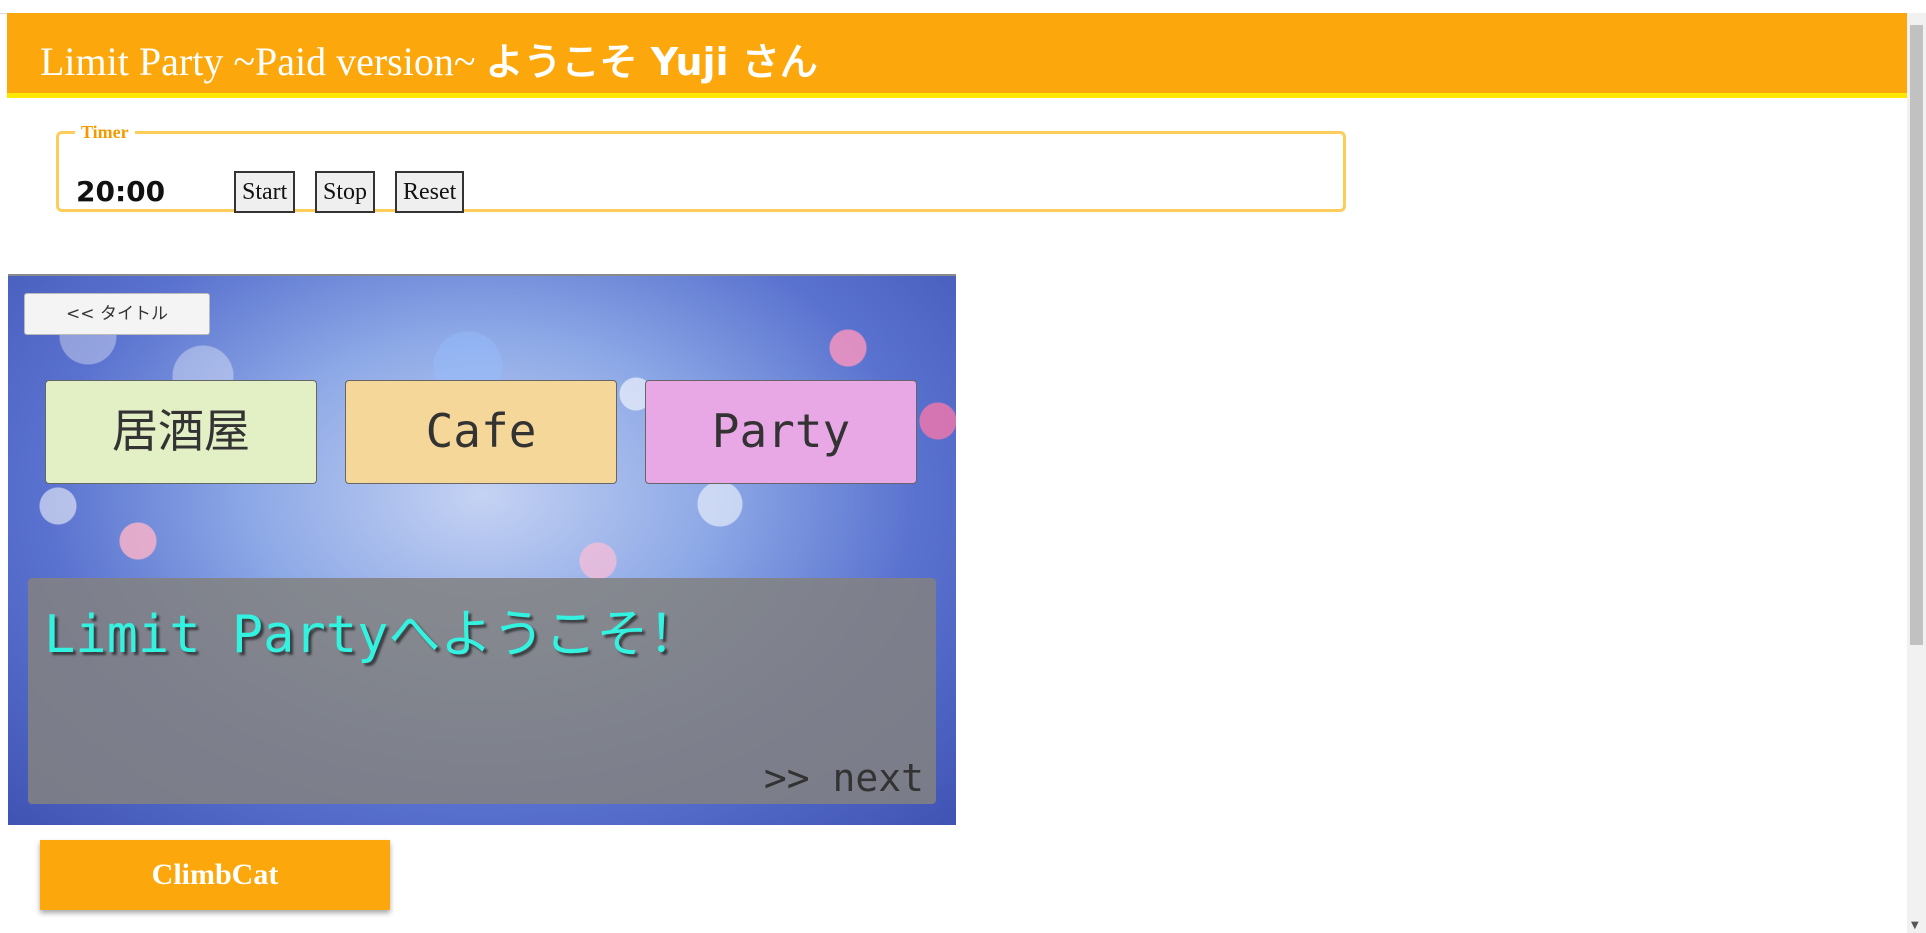 The width and height of the screenshot is (1926, 933). What do you see at coordinates (651, 62) in the screenshot?
I see `welcome-text: ようこそ Yuji さん` at bounding box center [651, 62].